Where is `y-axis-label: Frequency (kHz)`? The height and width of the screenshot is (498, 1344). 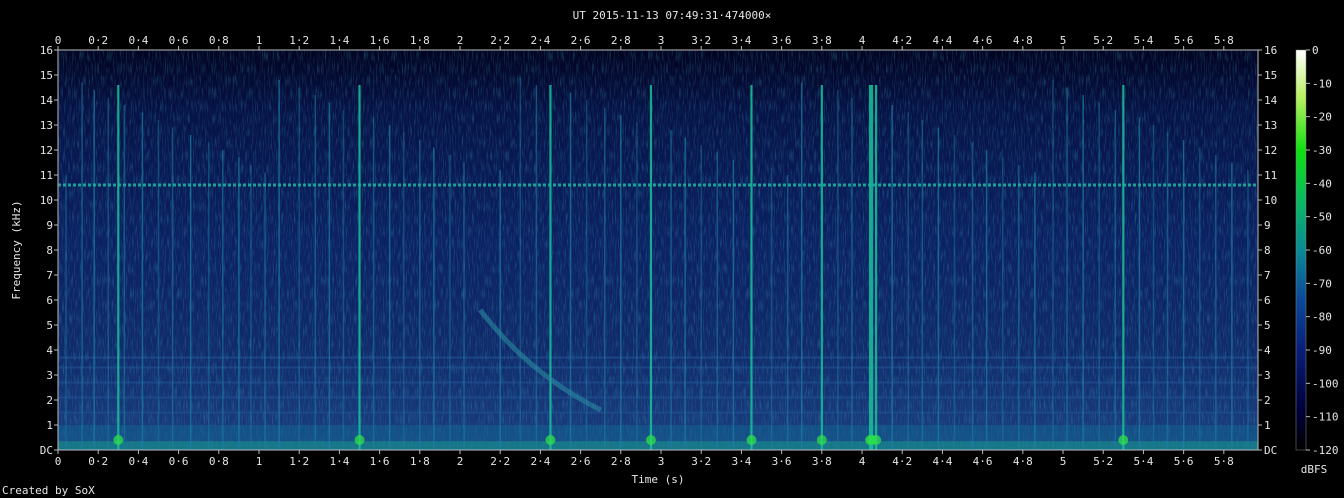 y-axis-label: Frequency (kHz) is located at coordinates (16, 249).